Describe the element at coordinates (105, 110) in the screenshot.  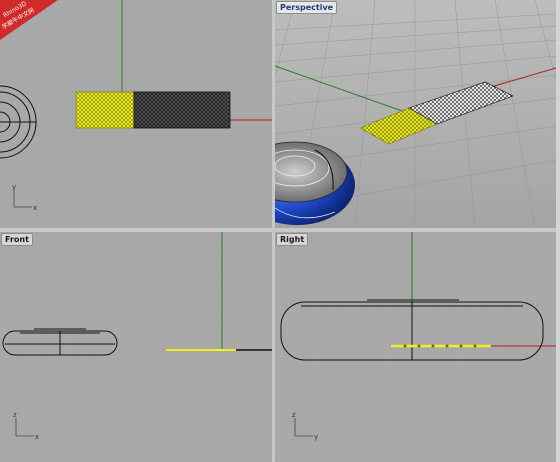
I see `selected-surface` at that location.